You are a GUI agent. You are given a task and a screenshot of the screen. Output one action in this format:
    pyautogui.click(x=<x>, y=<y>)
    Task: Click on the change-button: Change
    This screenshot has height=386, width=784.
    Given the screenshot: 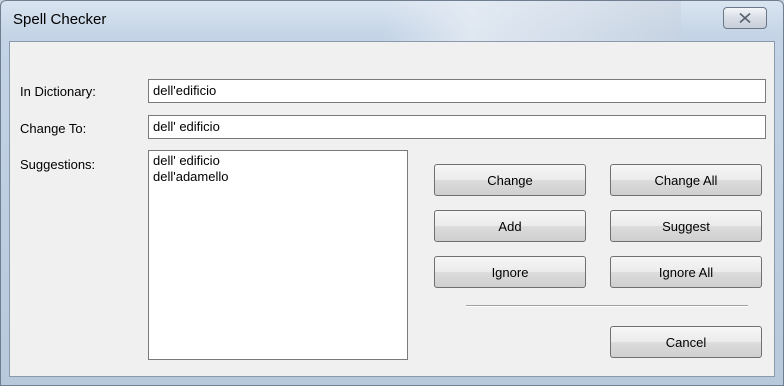 What is the action you would take?
    pyautogui.click(x=510, y=180)
    